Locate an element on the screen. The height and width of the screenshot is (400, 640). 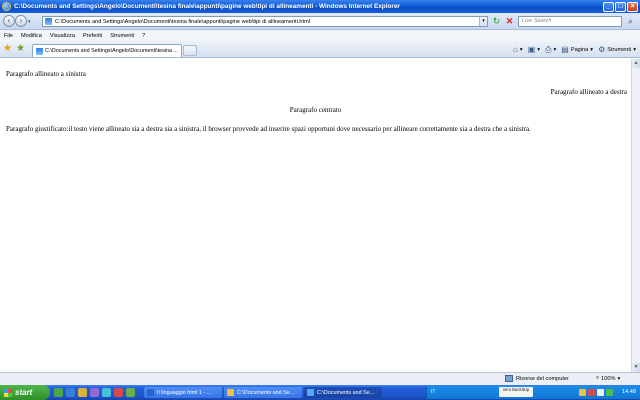
print-icon: ⎙ is located at coordinates (548, 49).